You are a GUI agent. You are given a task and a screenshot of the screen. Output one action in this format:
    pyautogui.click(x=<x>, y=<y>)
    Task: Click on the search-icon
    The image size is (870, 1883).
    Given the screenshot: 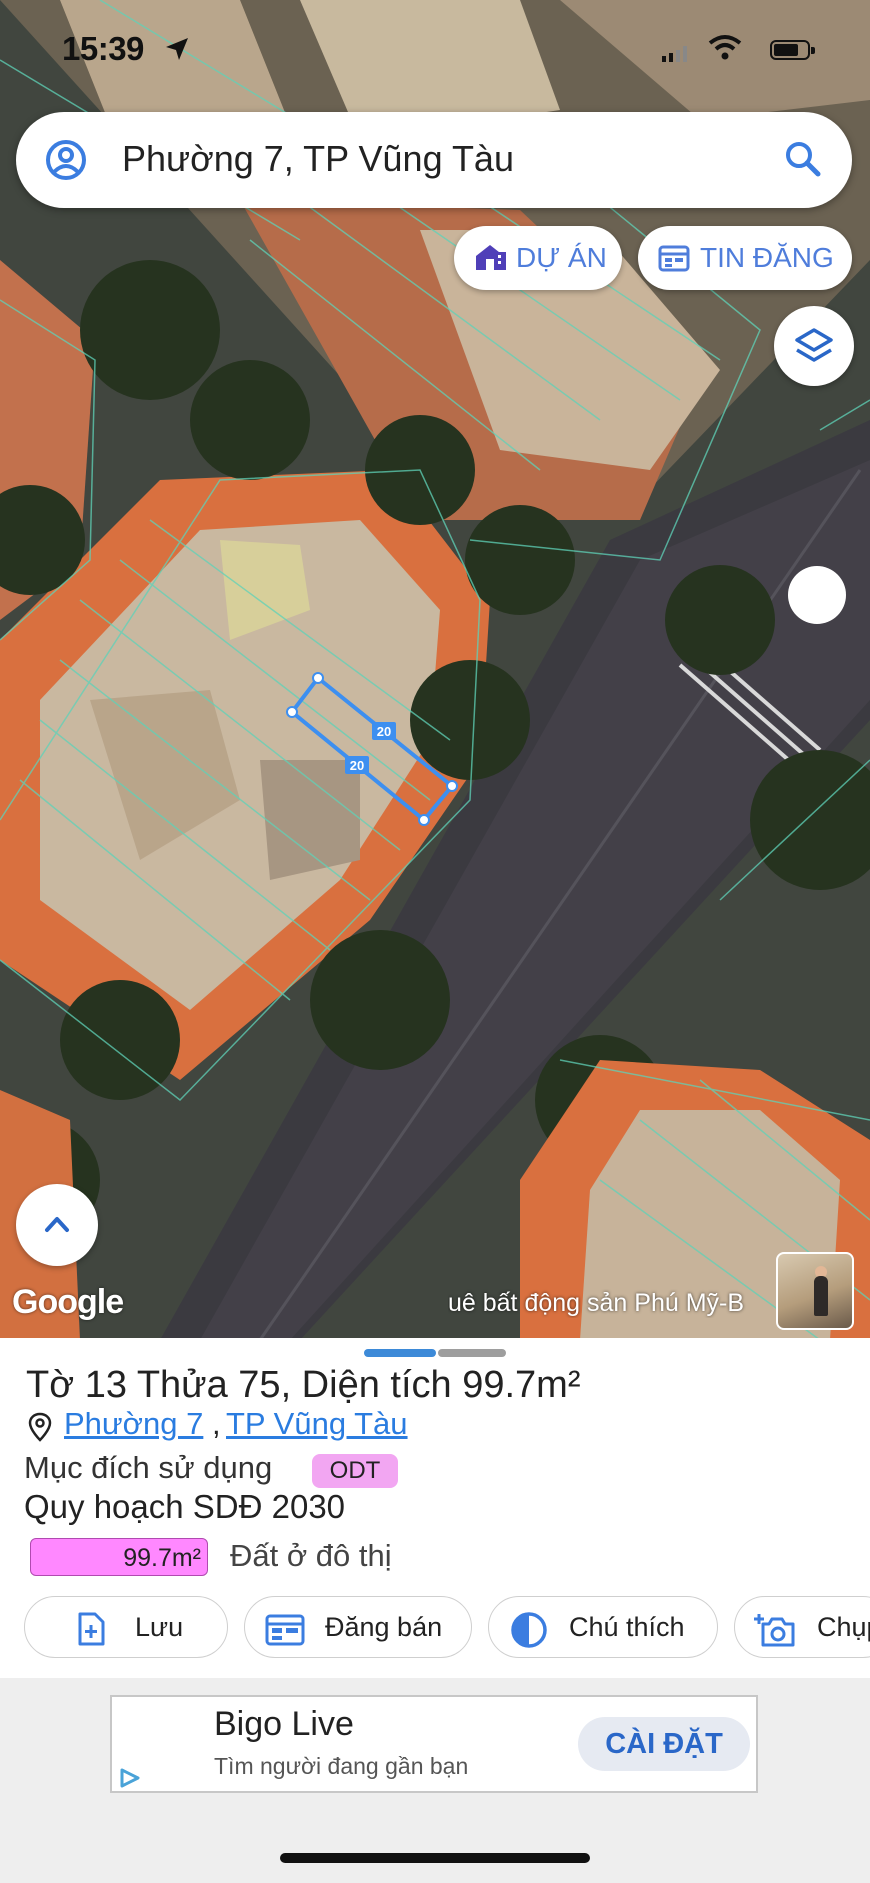 What is the action you would take?
    pyautogui.click(x=803, y=159)
    